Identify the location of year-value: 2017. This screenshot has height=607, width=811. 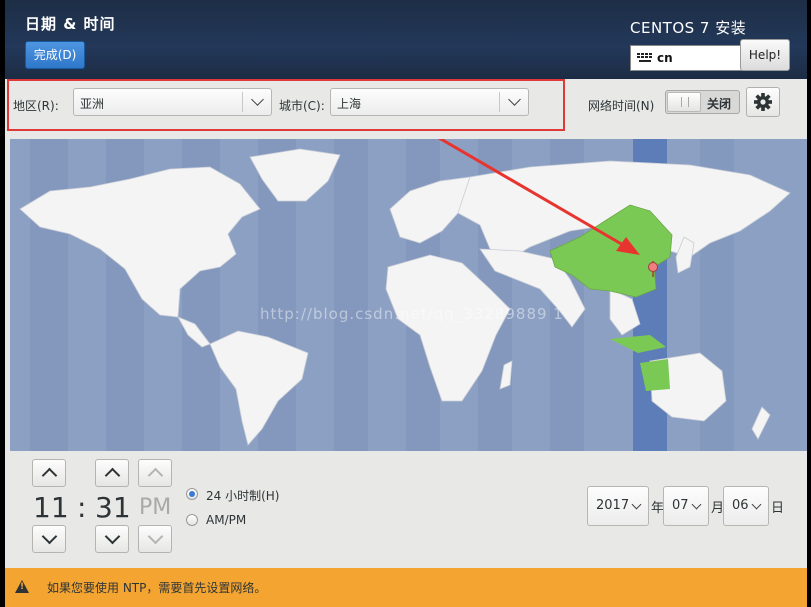
(613, 505).